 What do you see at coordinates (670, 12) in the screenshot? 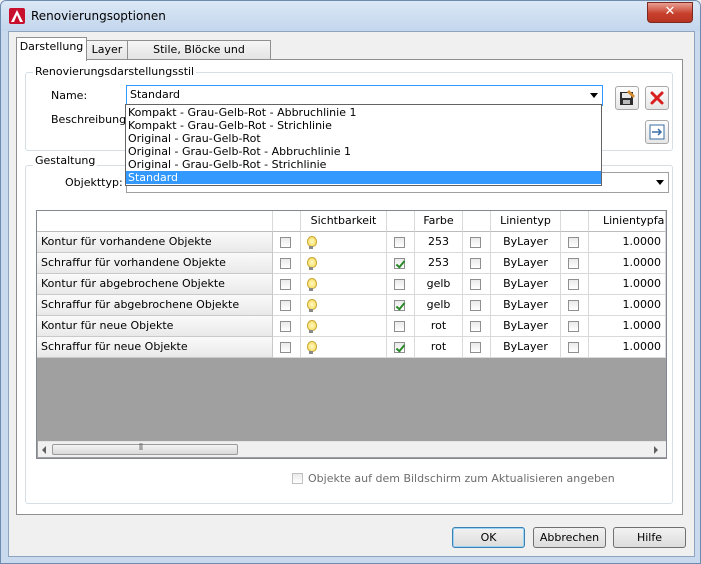
I see `window-close-button: ✕` at bounding box center [670, 12].